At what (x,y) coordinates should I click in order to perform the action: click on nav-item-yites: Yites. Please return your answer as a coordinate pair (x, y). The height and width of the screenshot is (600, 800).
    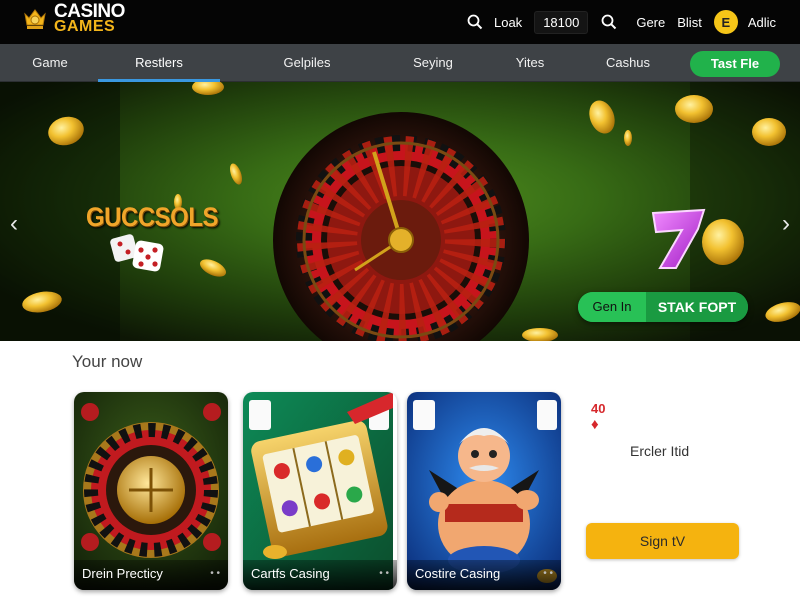
    Looking at the image, I should click on (530, 63).